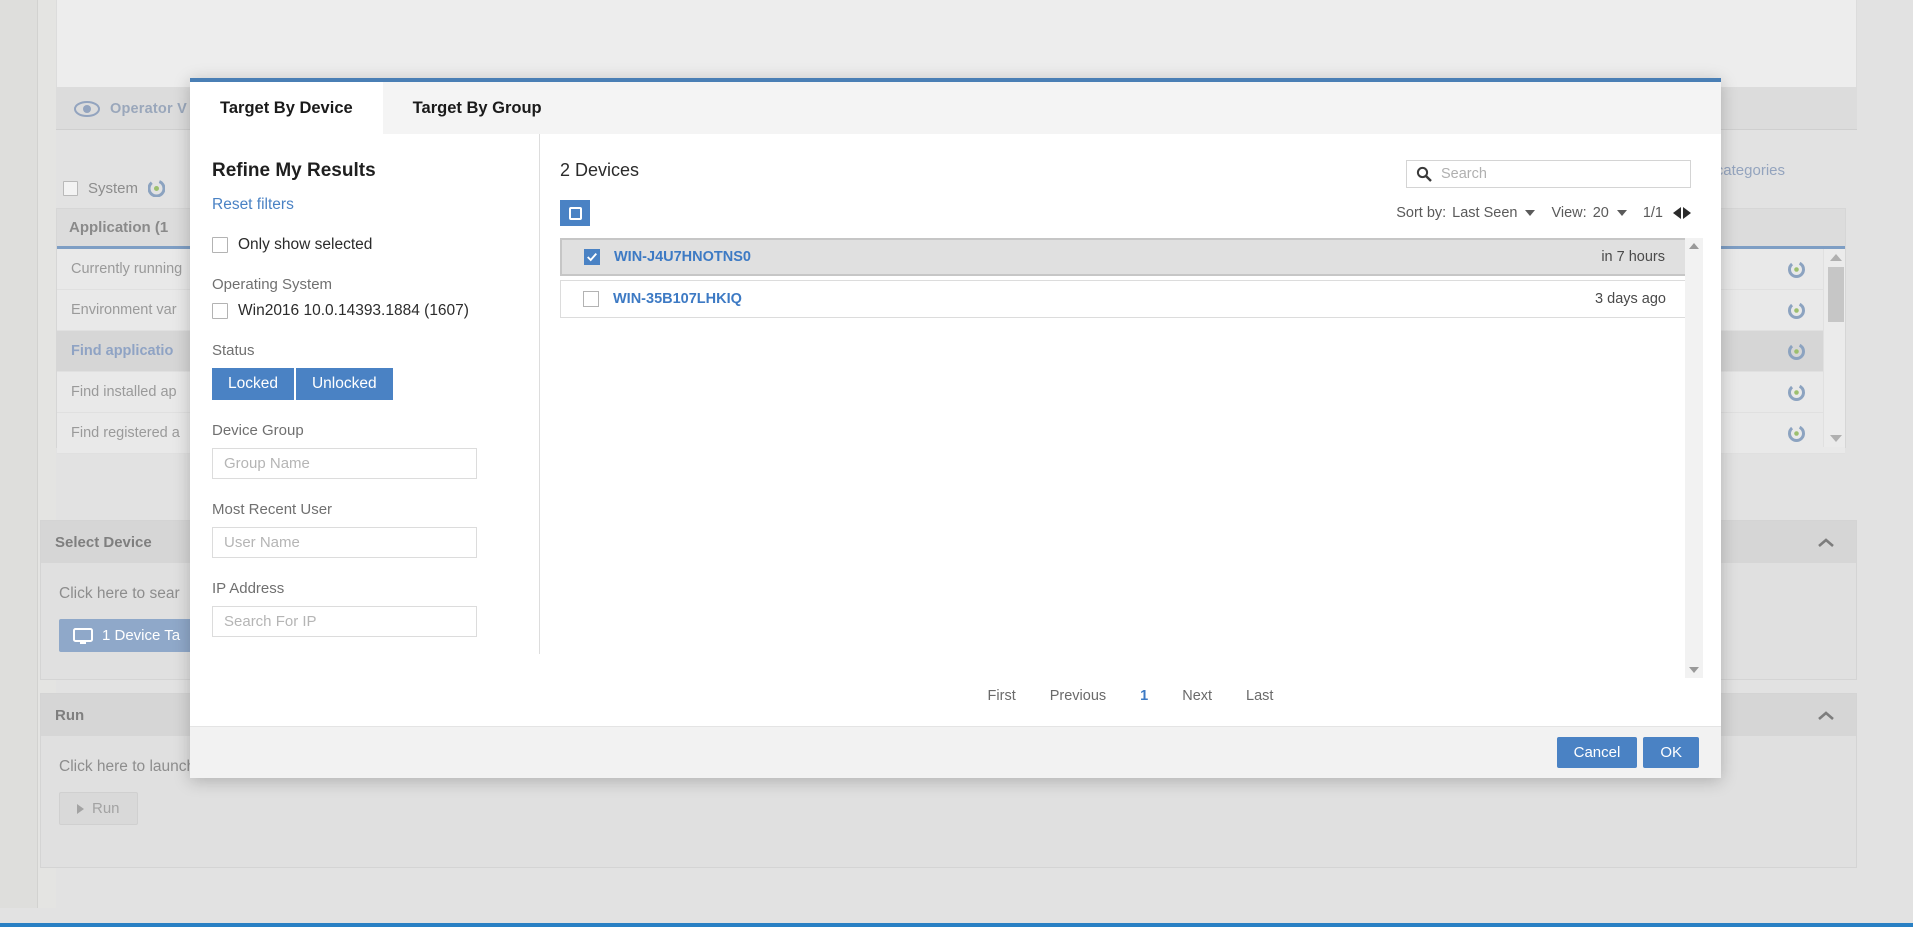 Image resolution: width=1913 pixels, height=927 pixels. I want to click on category-row-label: Currently running, so click(127, 269).